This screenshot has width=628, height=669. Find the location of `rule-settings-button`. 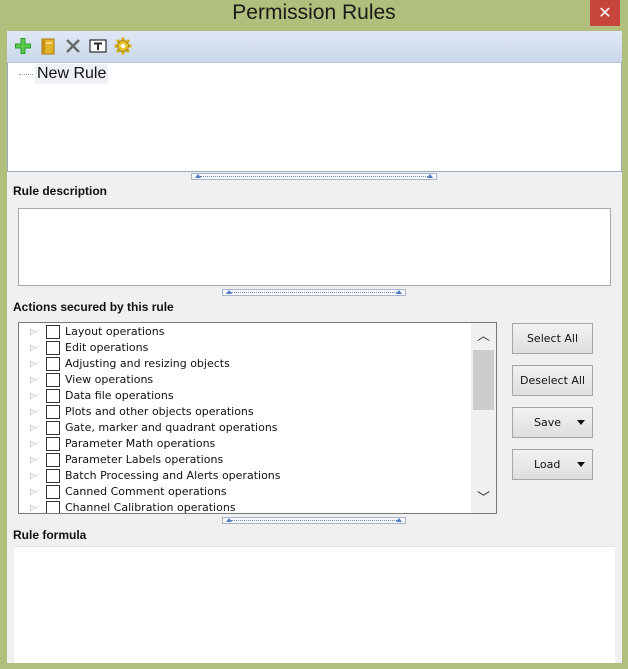

rule-settings-button is located at coordinates (123, 46).